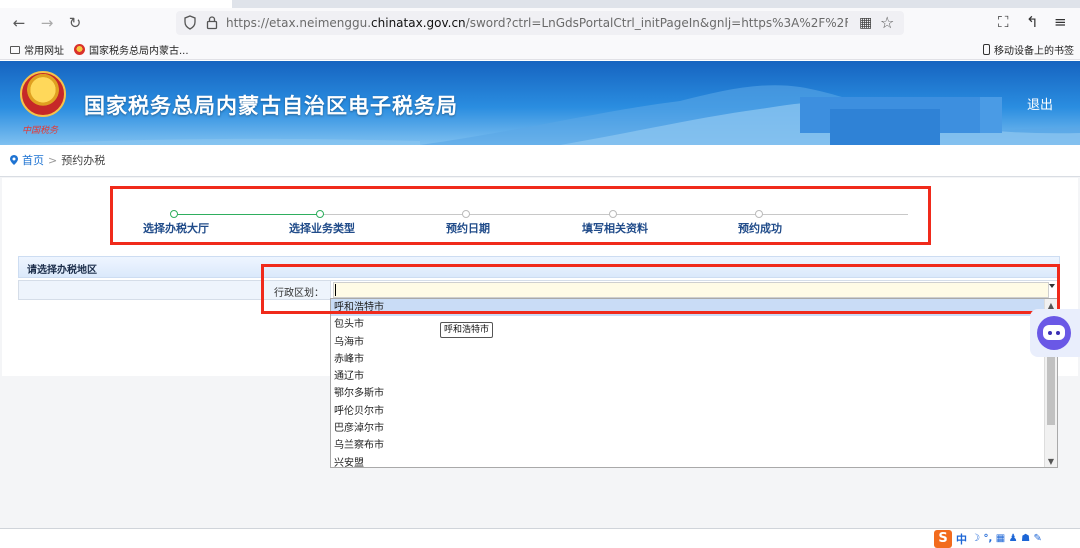 This screenshot has height=548, width=1080. I want to click on mobile-bookmarks: 移动设备上的书签, so click(1028, 49).